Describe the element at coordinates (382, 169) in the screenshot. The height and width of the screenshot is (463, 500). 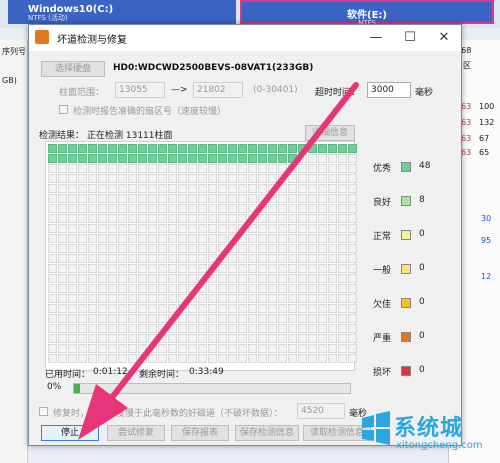
I see `legend-name: 优秀` at that location.